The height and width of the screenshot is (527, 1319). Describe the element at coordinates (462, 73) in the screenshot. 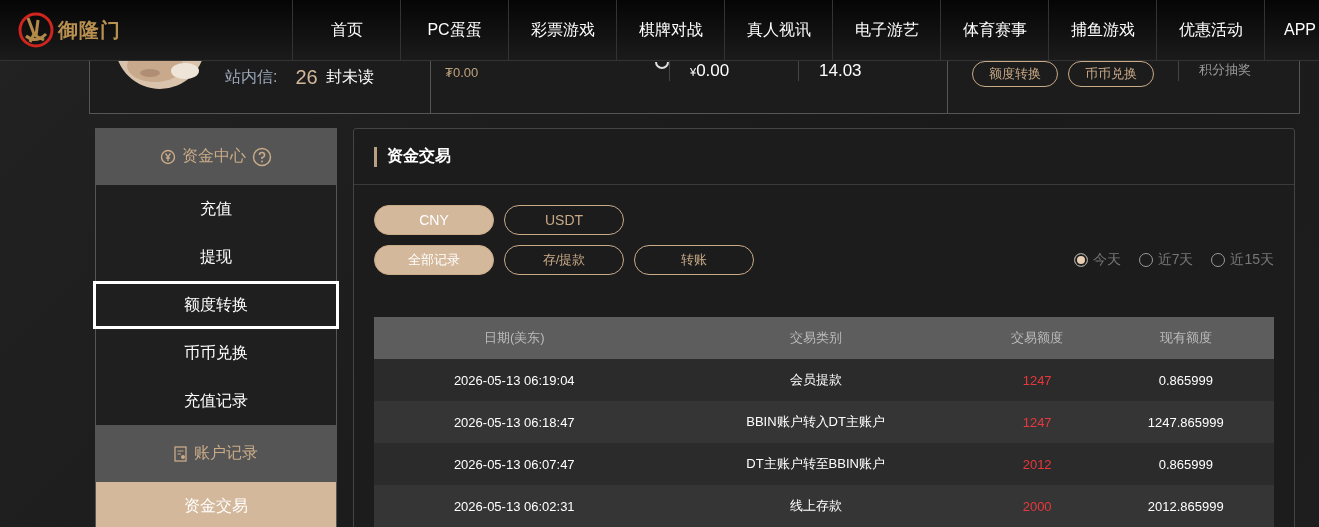

I see `usdt-balance: ₮0.00` at that location.